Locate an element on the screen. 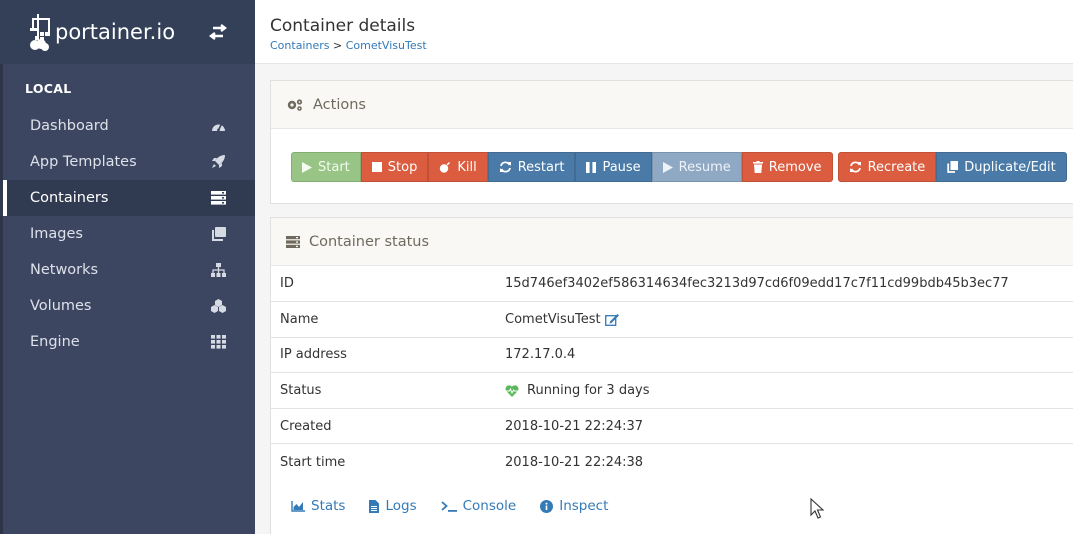  remove-button: Remove is located at coordinates (787, 167).